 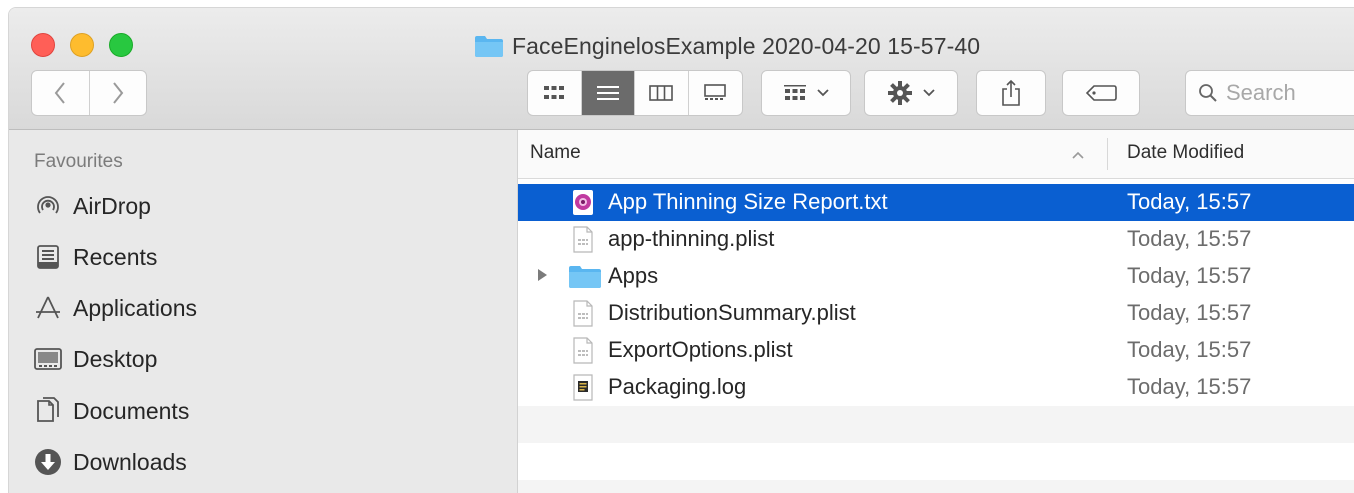 What do you see at coordinates (1185, 153) in the screenshot?
I see `date-modified-column-header: Date Modified` at bounding box center [1185, 153].